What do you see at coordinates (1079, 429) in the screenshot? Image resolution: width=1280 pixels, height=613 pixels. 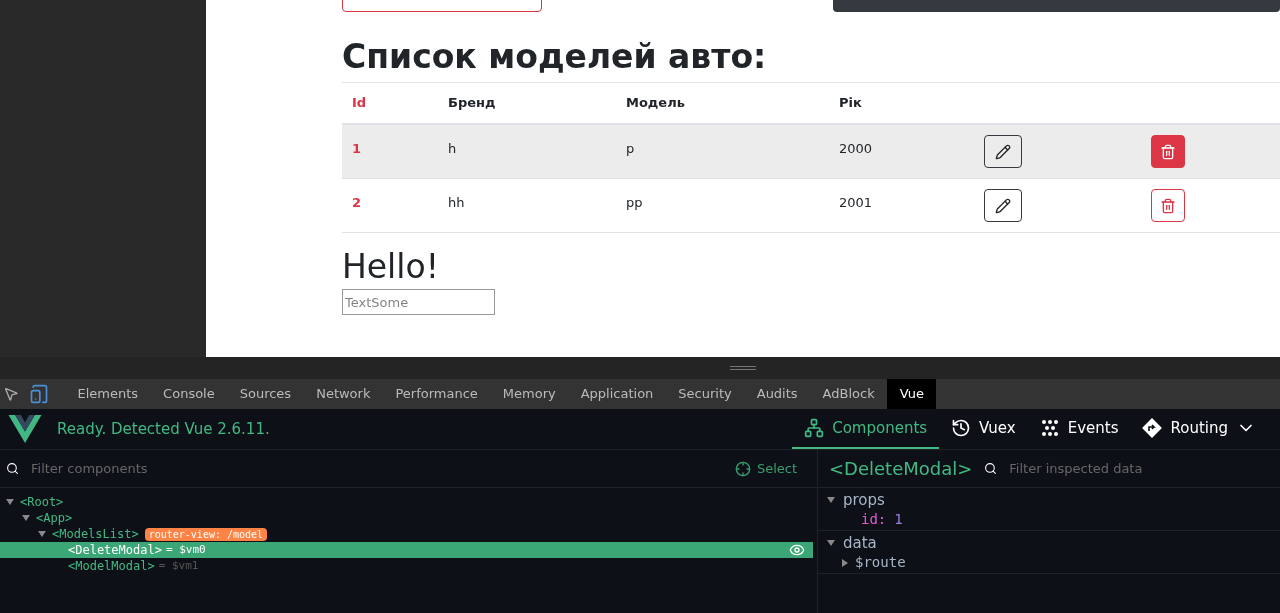 I see `nav-tab: Events` at bounding box center [1079, 429].